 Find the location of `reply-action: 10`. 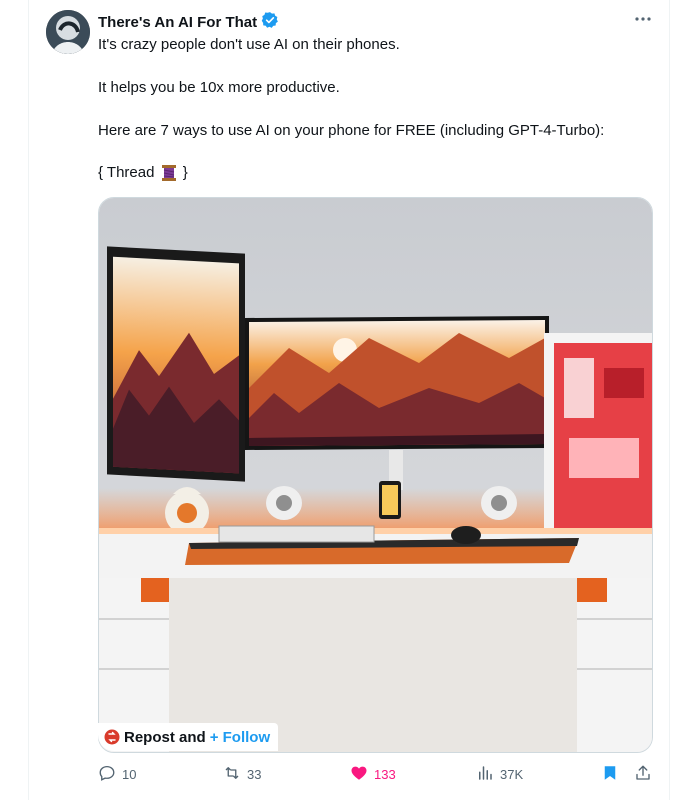

reply-action: 10 is located at coordinates (117, 774).